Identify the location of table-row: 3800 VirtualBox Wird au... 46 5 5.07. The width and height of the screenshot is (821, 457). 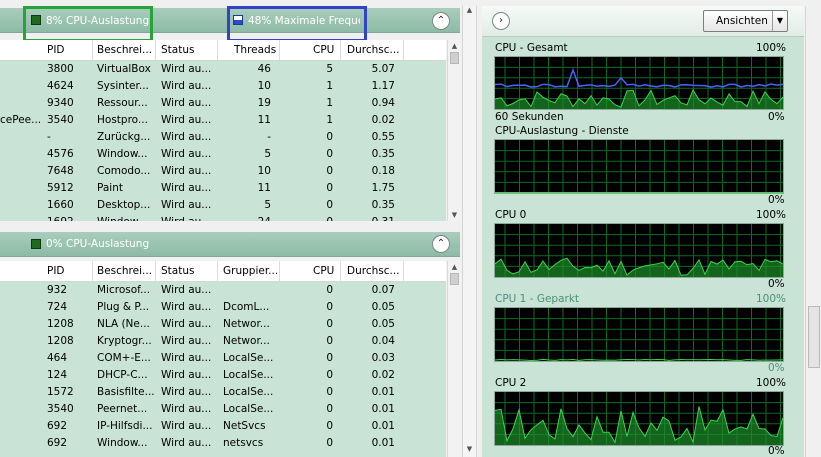
(223, 69).